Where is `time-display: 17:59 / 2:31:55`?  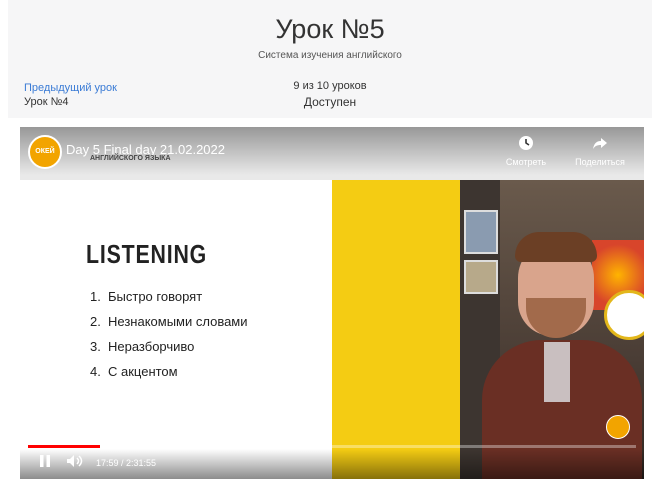 time-display: 17:59 / 2:31:55 is located at coordinates (126, 463).